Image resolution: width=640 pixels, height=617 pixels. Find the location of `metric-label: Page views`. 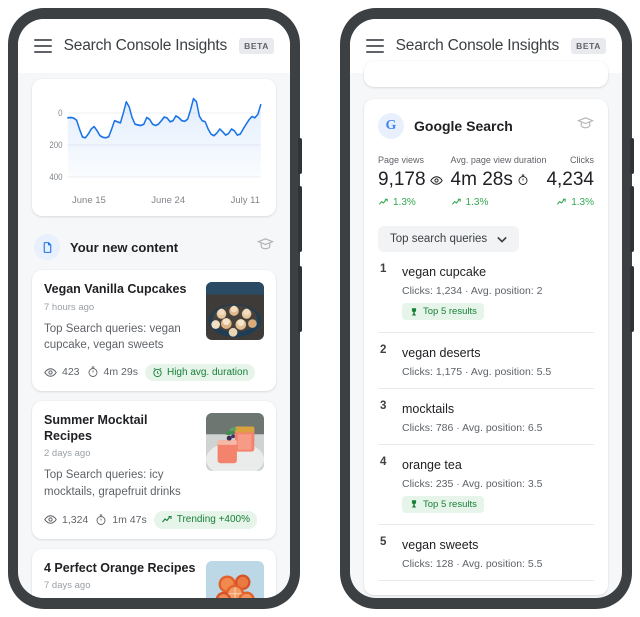

metric-label: Page views is located at coordinates (401, 160).